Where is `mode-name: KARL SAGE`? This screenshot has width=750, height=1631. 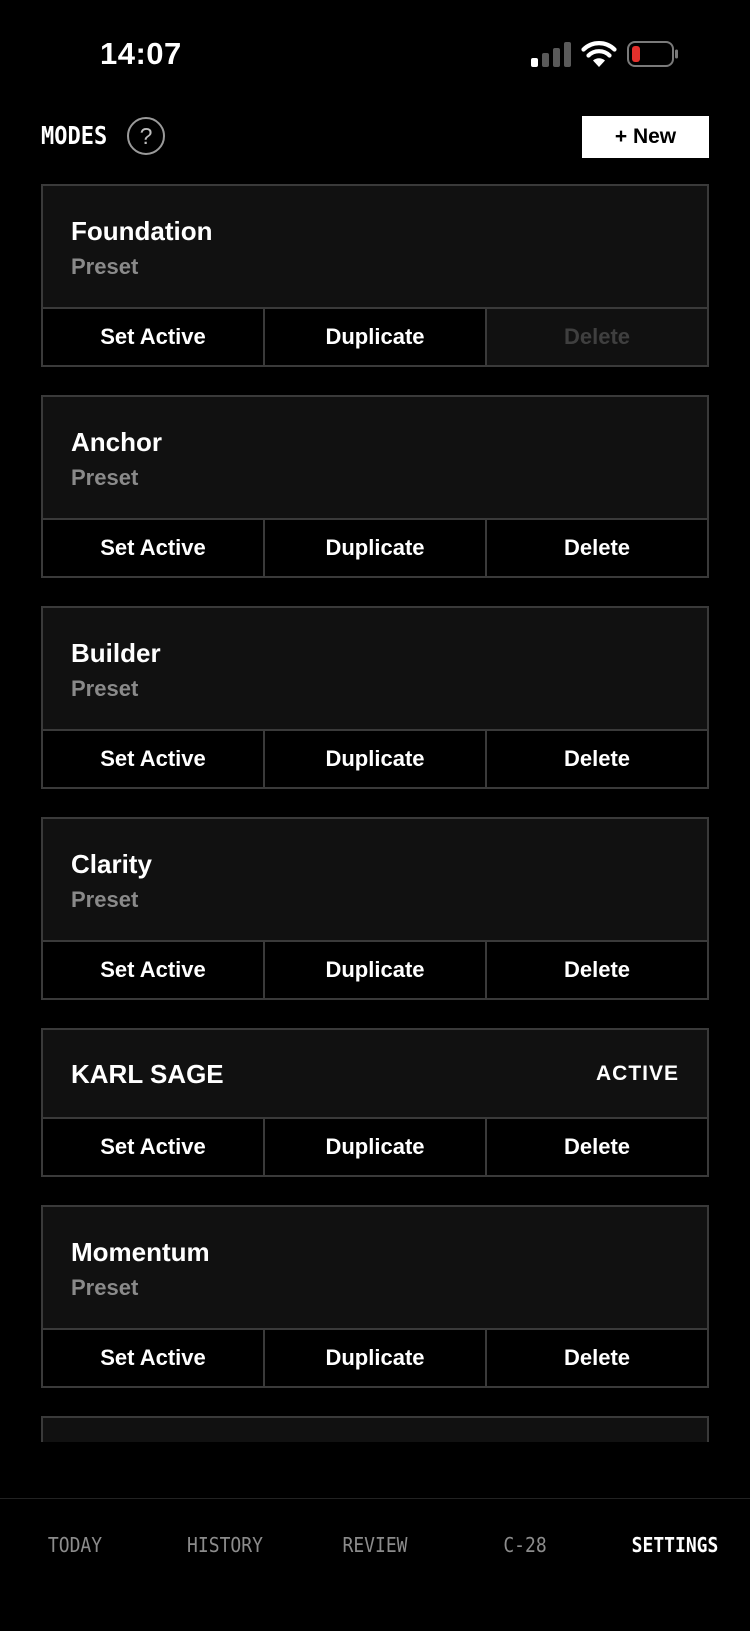
mode-name: KARL SAGE is located at coordinates (147, 1074).